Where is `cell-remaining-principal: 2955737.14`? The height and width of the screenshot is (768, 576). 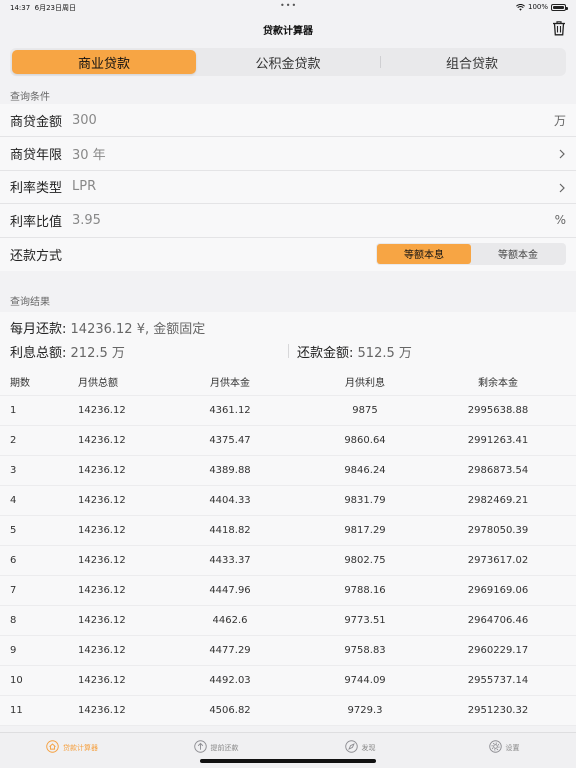
cell-remaining-principal: 2955737.14 is located at coordinates (498, 680).